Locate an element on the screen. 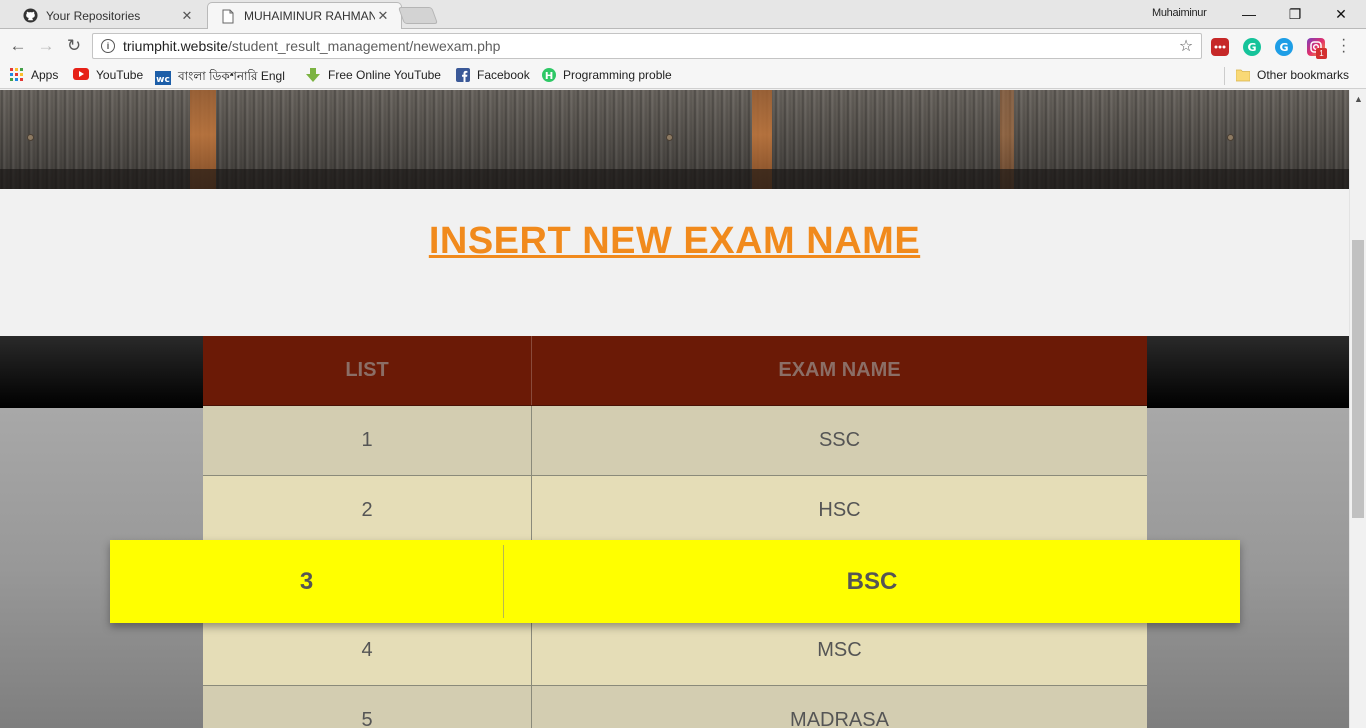  wood-banner-image is located at coordinates (674, 139).